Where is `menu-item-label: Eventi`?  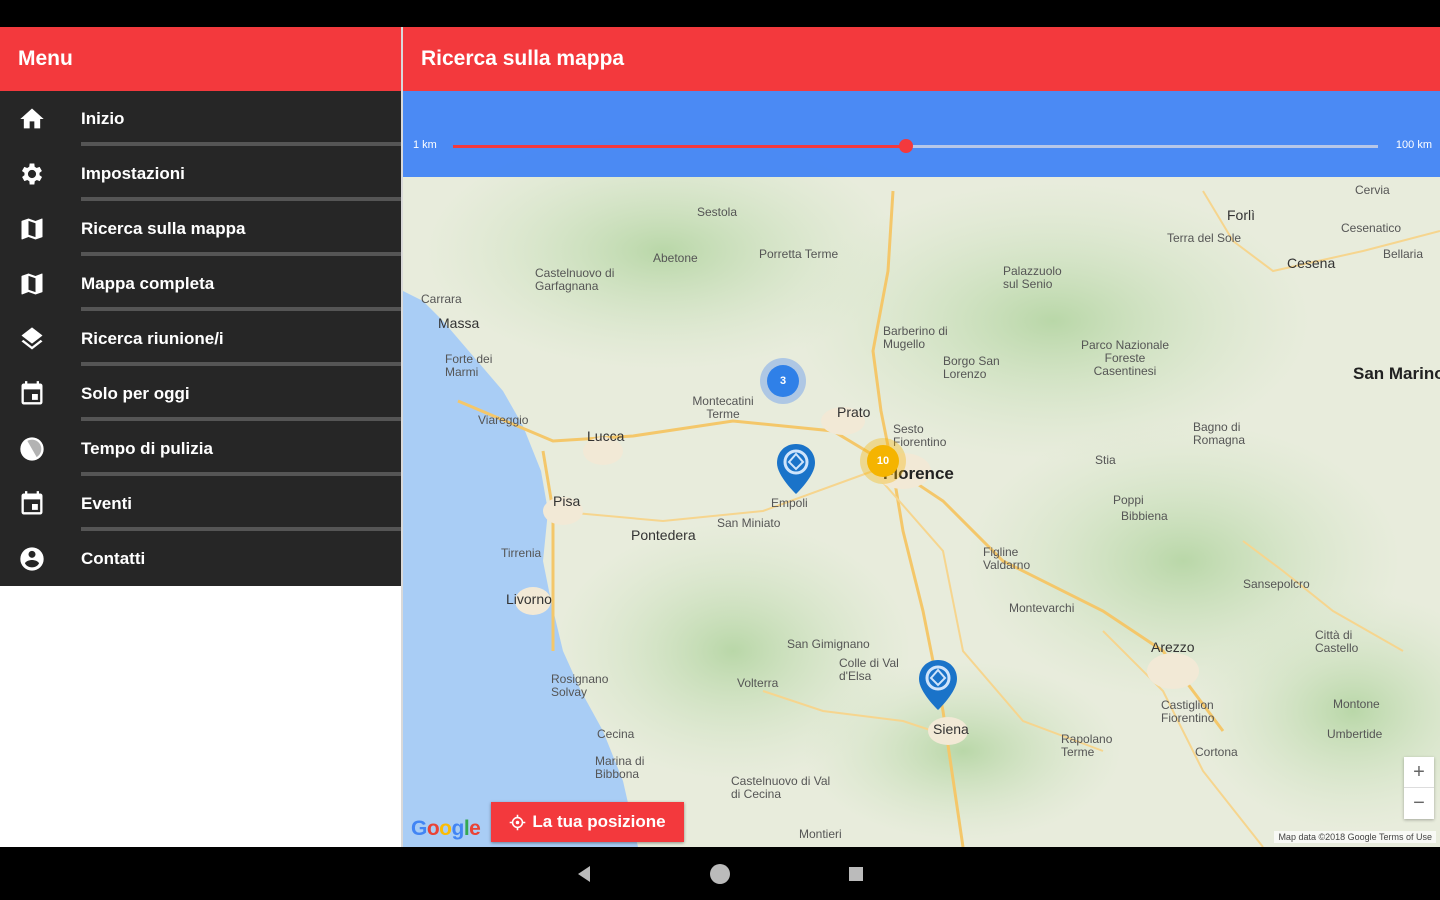
menu-item-label: Eventi is located at coordinates (107, 503).